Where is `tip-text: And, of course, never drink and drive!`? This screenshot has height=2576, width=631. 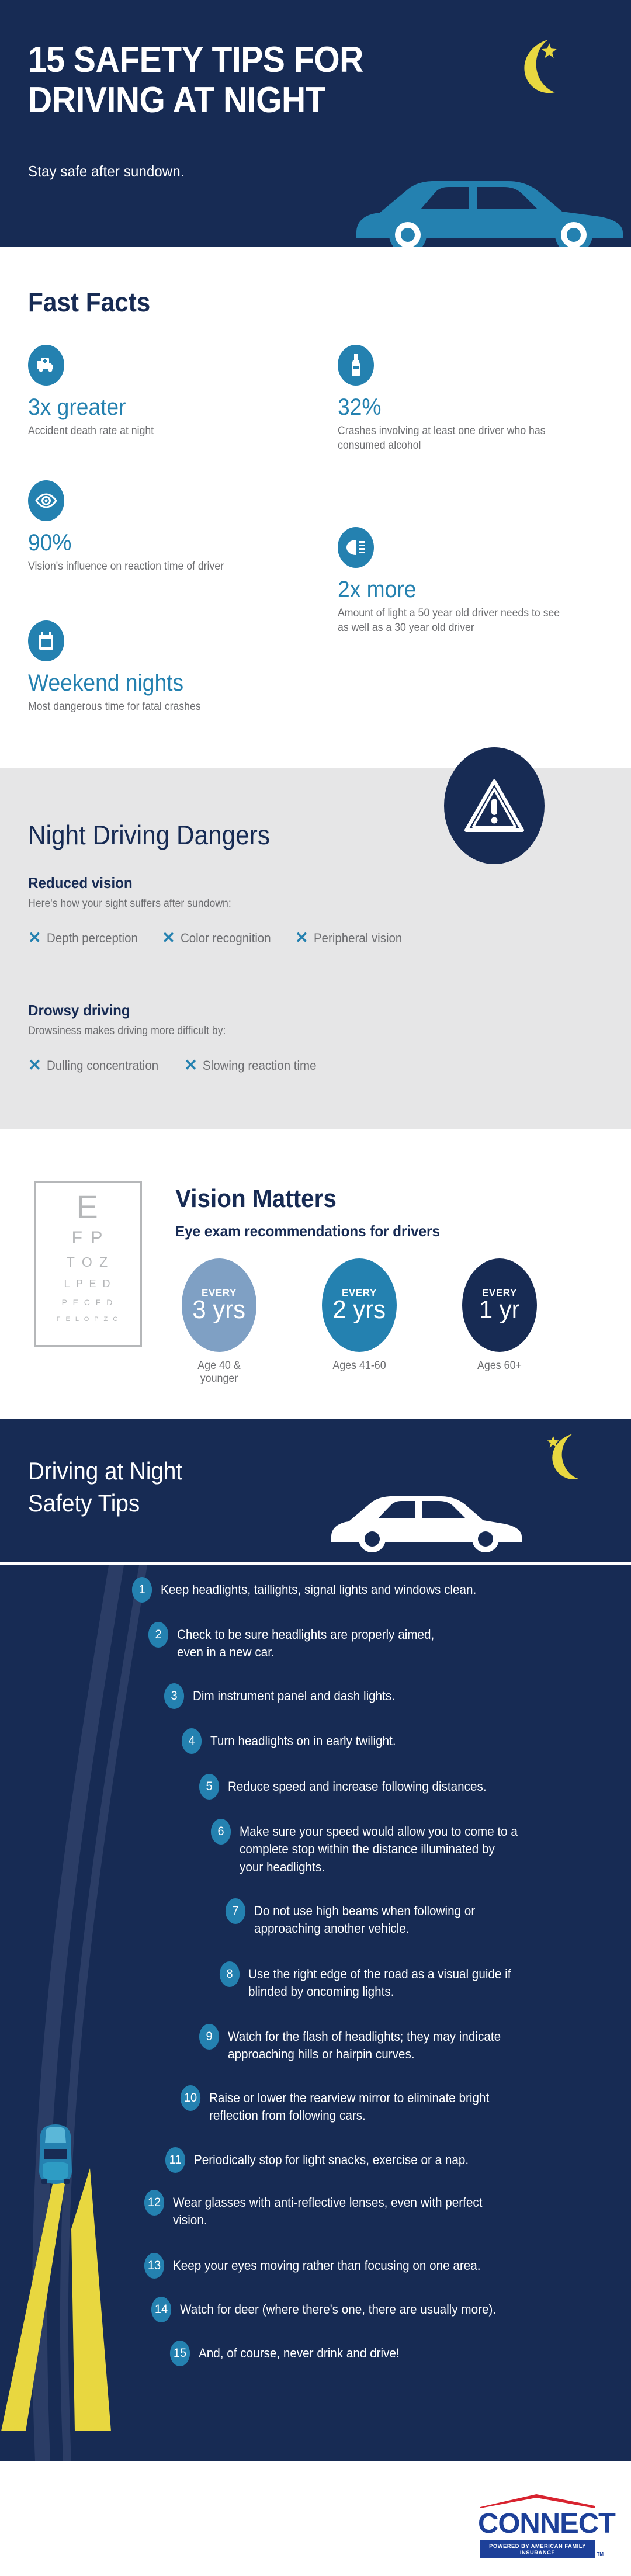 tip-text: And, of course, never drink and drive! is located at coordinates (299, 2353).